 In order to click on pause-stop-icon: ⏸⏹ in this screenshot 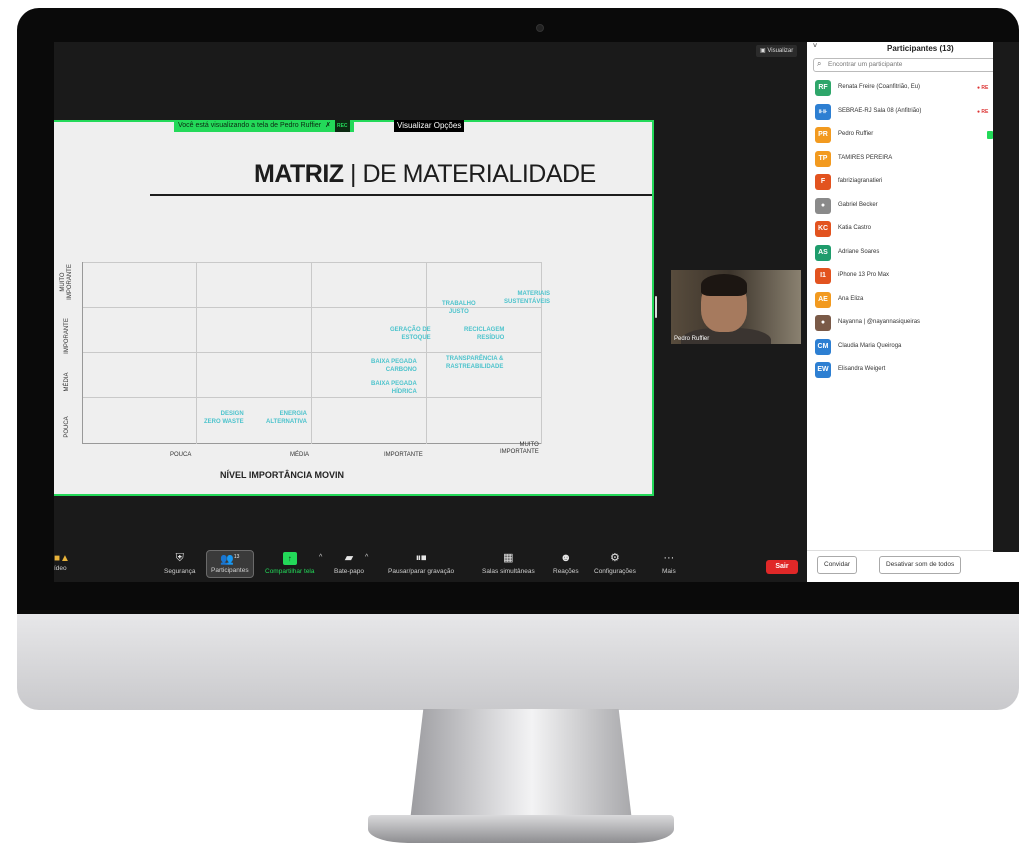, I will do `click(421, 558)`.